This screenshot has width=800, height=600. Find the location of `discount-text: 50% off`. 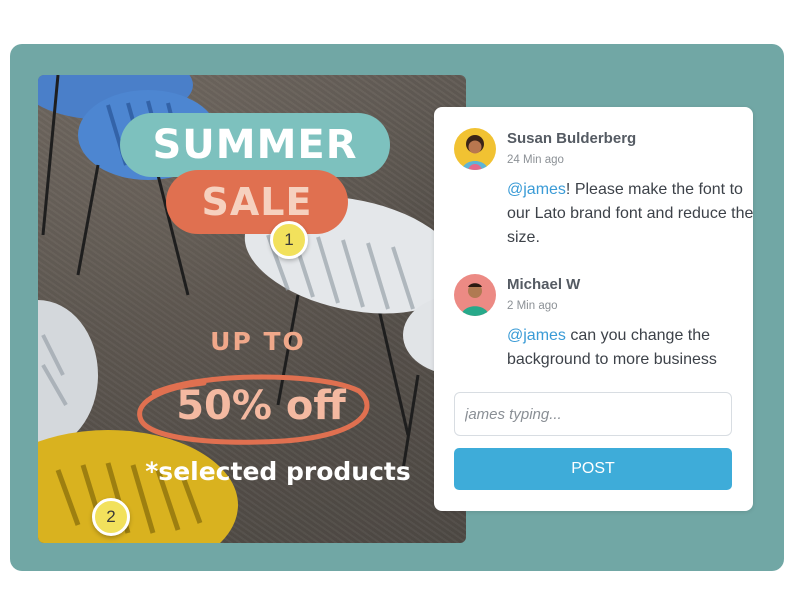

discount-text: 50% off is located at coordinates (261, 406).